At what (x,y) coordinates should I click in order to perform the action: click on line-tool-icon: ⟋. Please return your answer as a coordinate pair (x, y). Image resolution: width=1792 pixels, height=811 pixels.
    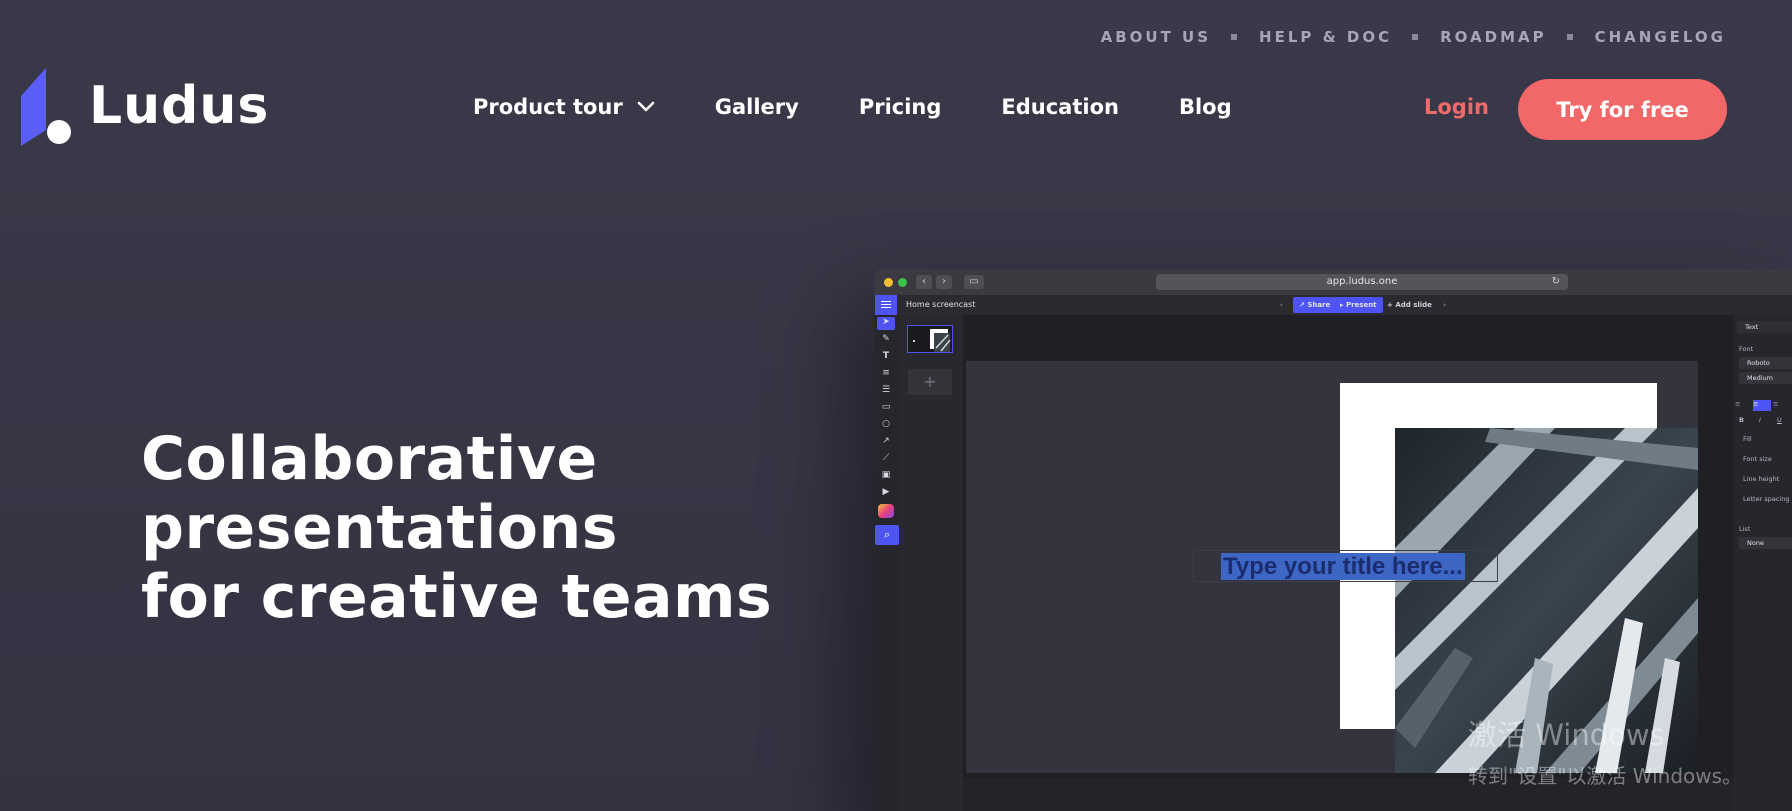
    Looking at the image, I should click on (886, 458).